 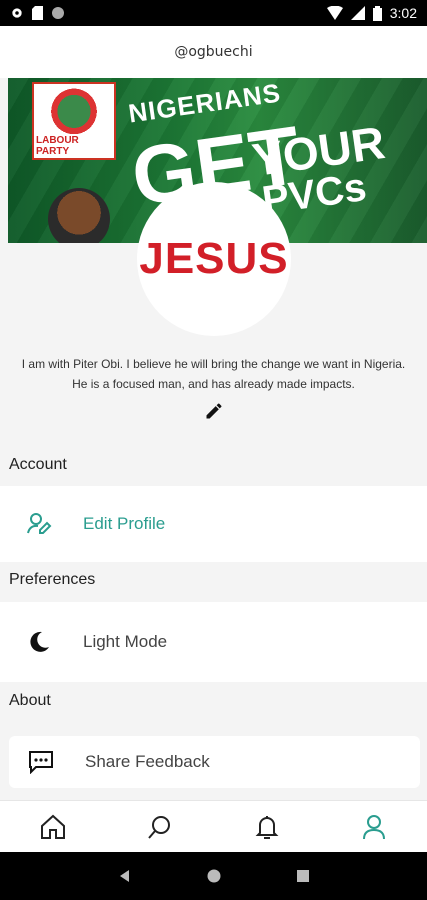 What do you see at coordinates (58, 13) in the screenshot?
I see `dot-icon` at bounding box center [58, 13].